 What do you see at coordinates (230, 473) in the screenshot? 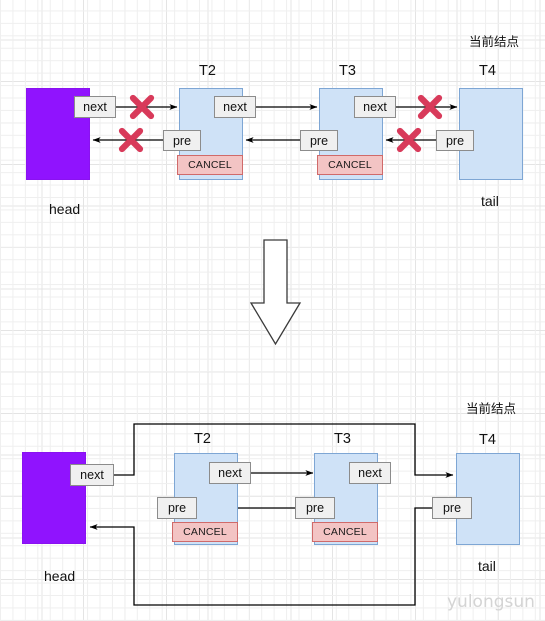
I see `t2-next-chip-after: next` at bounding box center [230, 473].